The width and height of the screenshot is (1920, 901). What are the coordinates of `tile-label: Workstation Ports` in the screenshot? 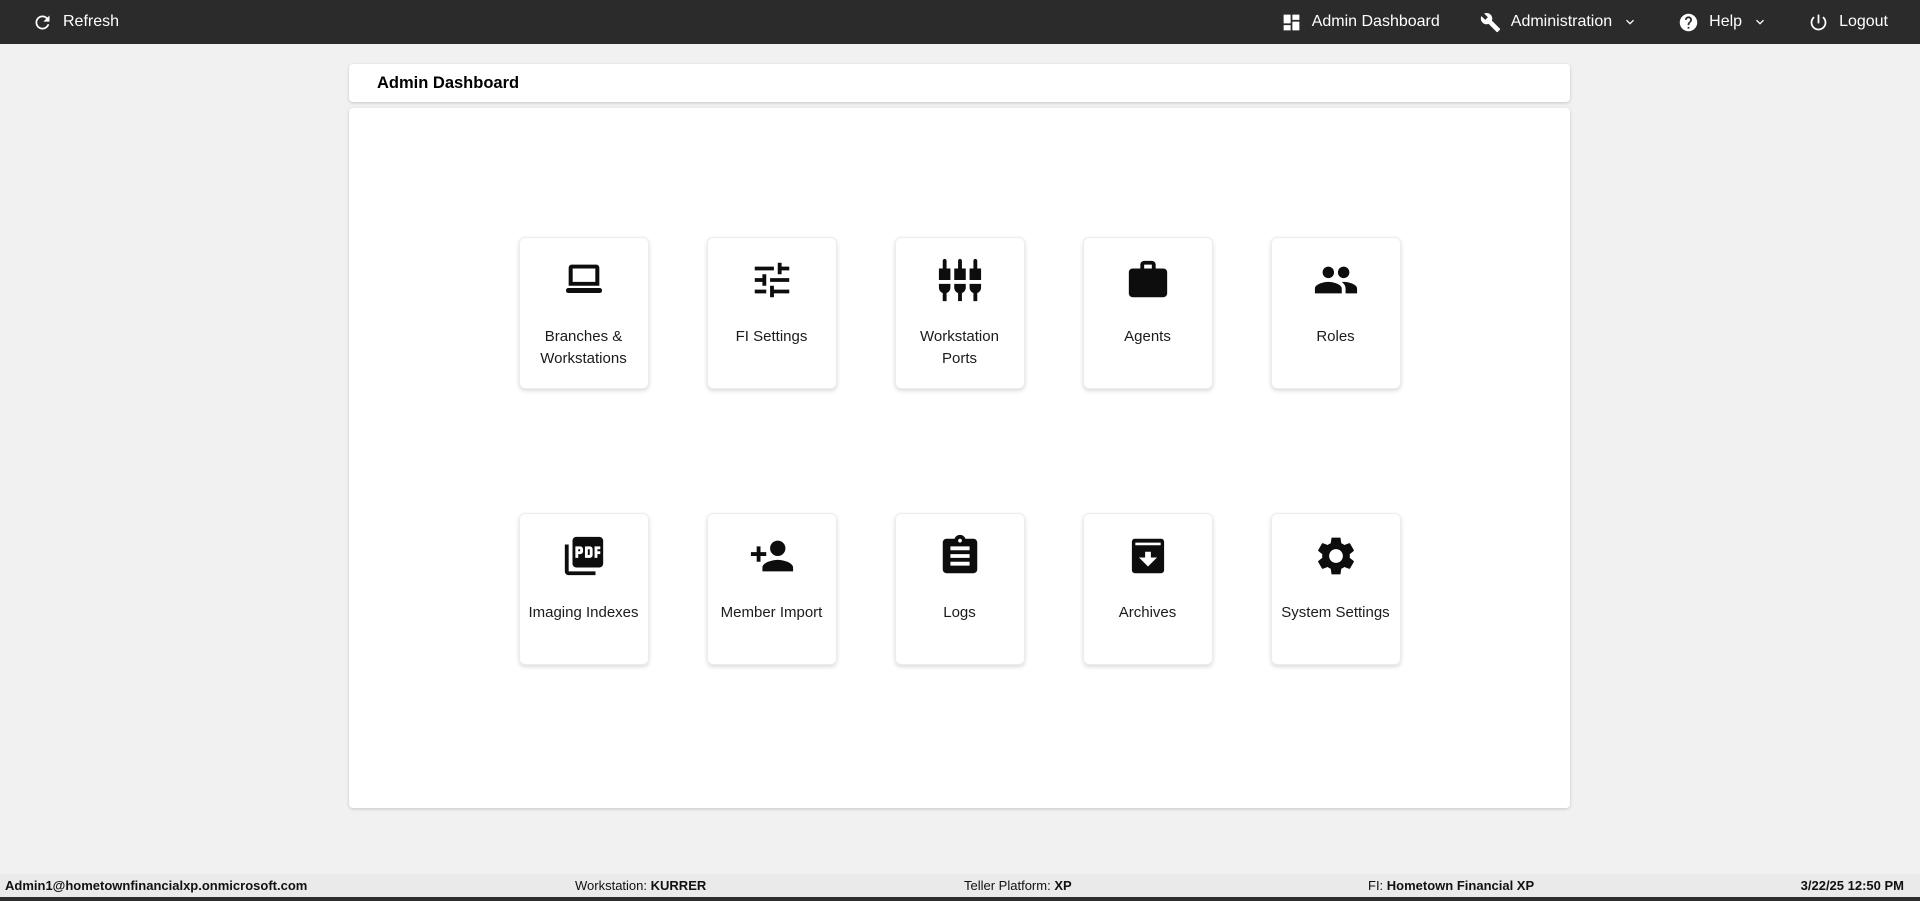 It's located at (959, 347).